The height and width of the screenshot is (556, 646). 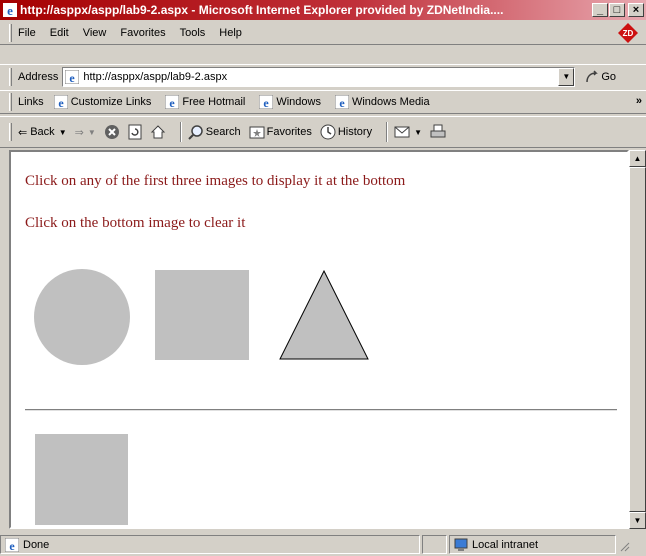 I want to click on history-icon, so click(x=328, y=132).